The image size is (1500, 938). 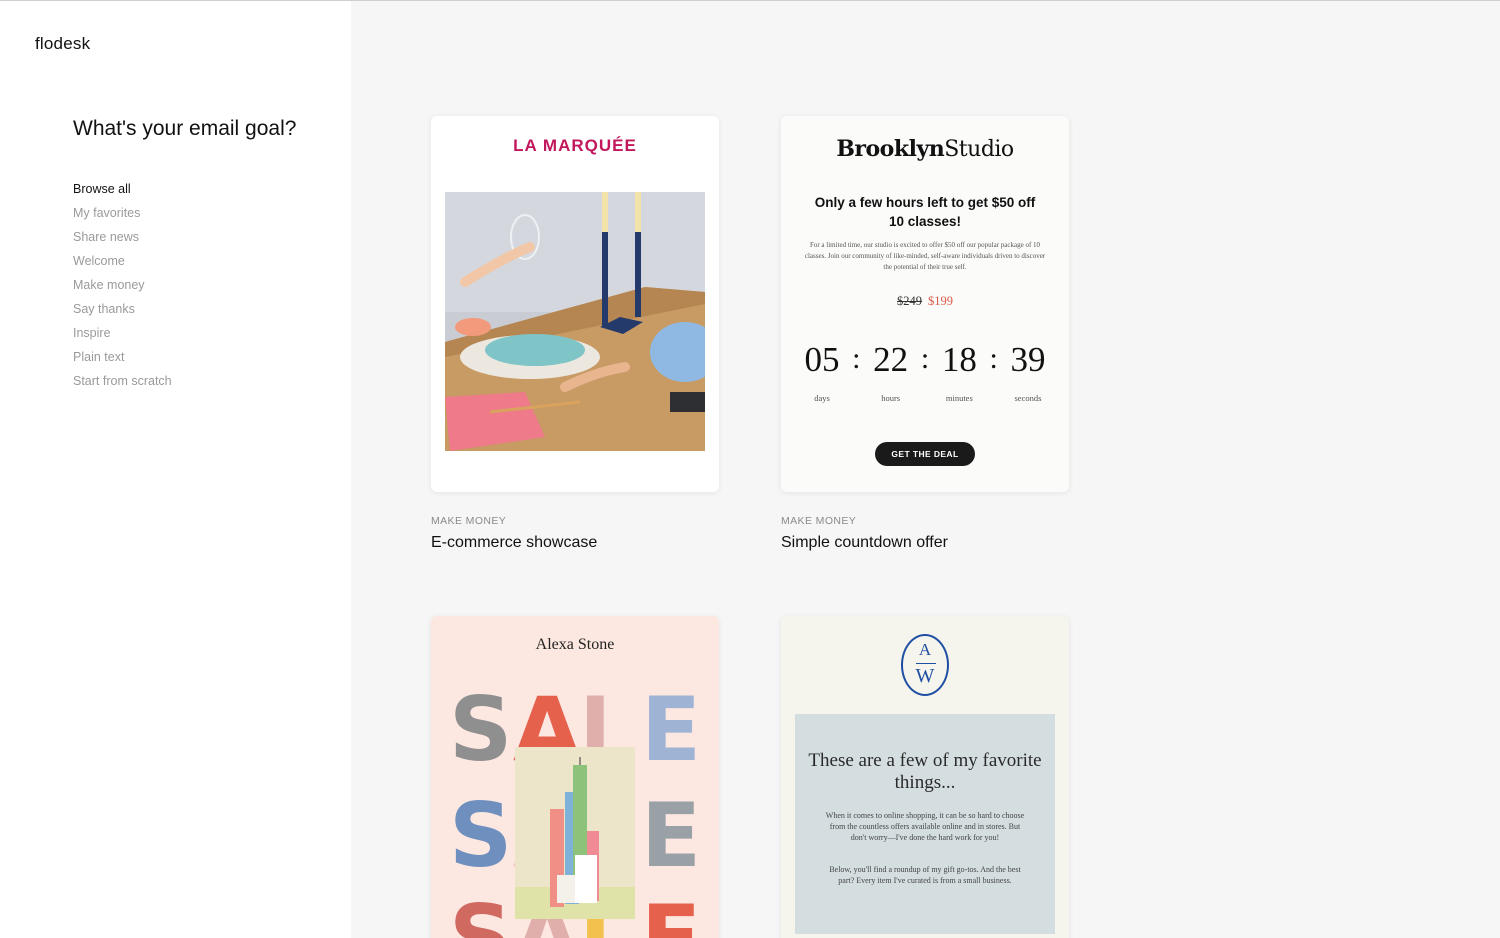 What do you see at coordinates (122, 213) in the screenshot?
I see `filter-my-favorites: My favorites` at bounding box center [122, 213].